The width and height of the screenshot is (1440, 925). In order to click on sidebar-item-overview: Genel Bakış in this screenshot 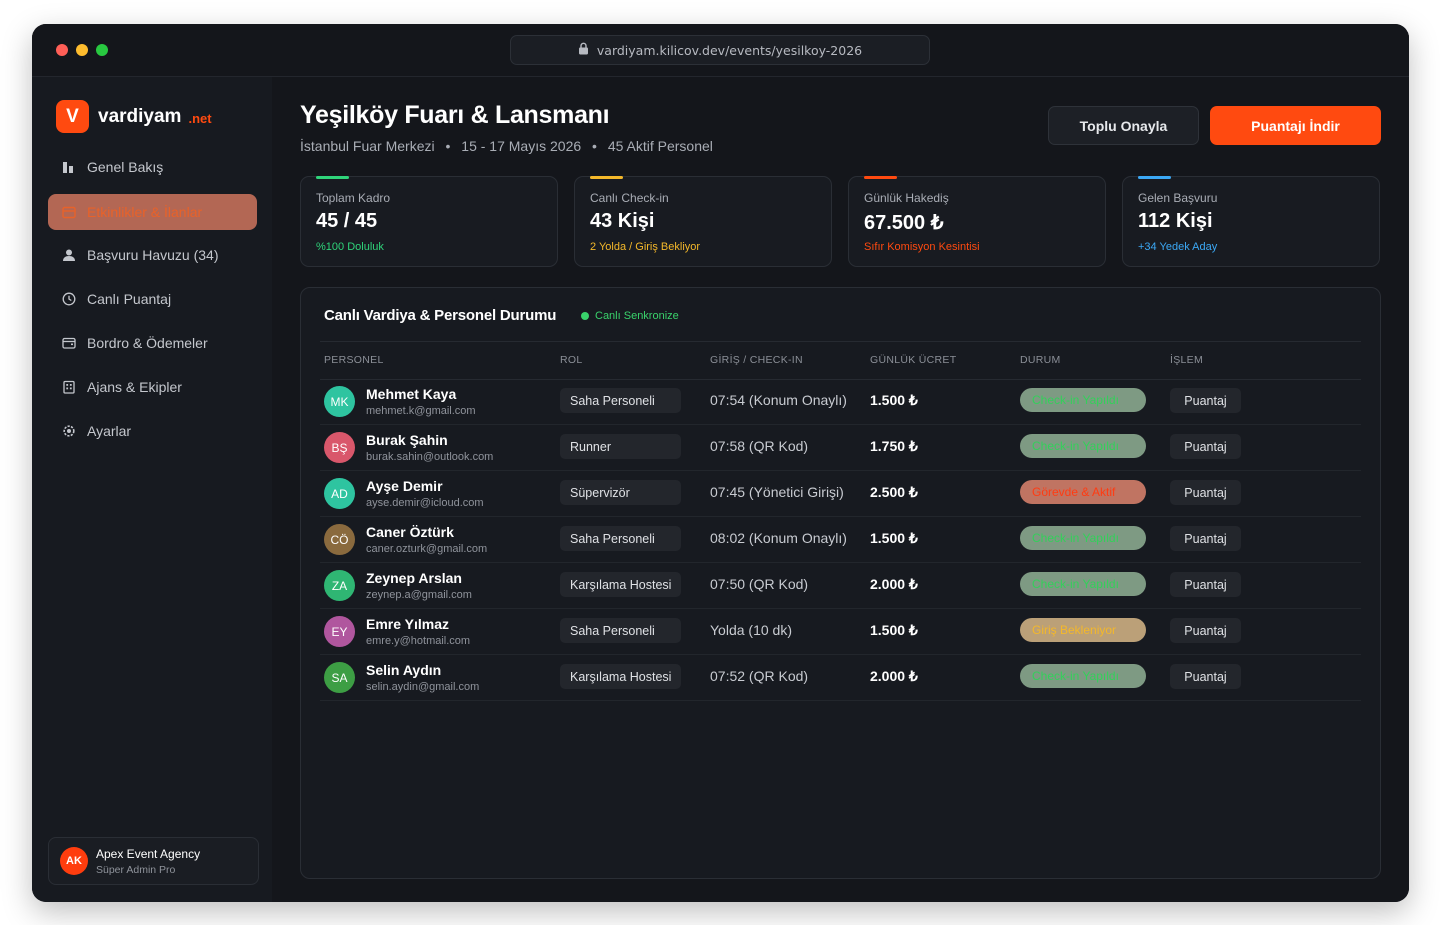, I will do `click(152, 167)`.